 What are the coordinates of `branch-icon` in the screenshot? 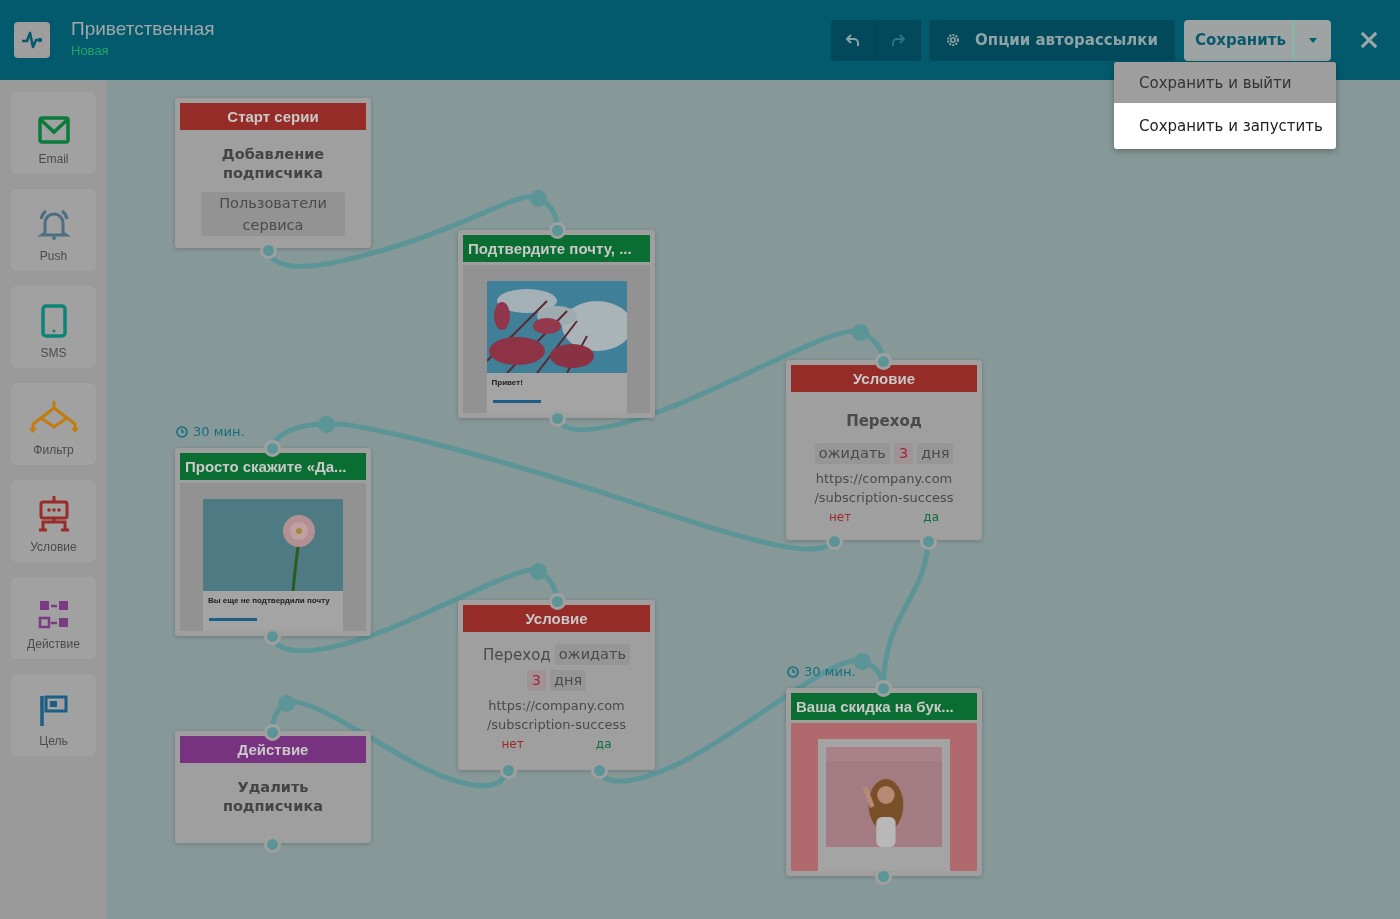 It's located at (53, 418).